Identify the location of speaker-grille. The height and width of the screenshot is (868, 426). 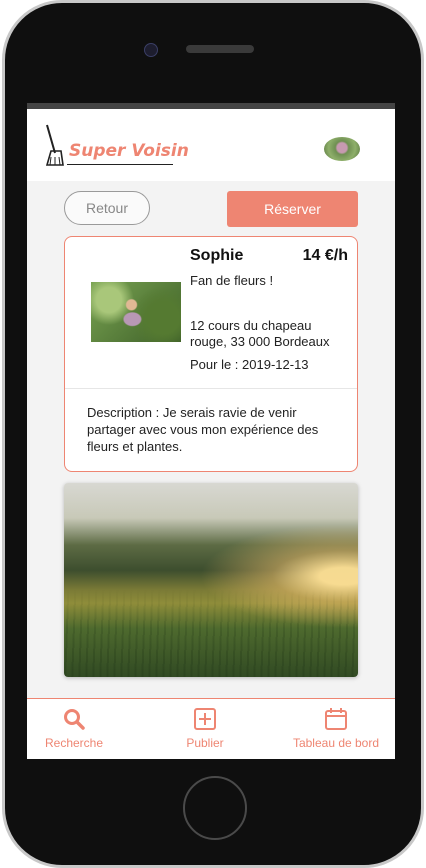
(220, 49).